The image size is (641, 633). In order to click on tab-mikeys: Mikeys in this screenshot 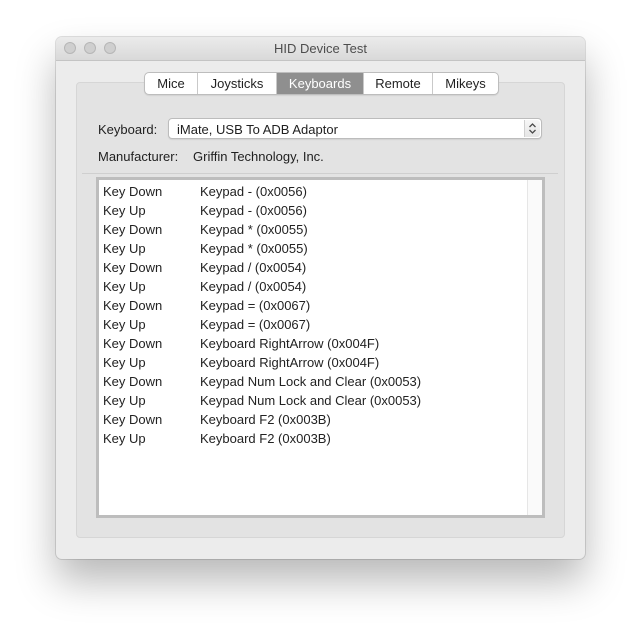, I will do `click(465, 83)`.